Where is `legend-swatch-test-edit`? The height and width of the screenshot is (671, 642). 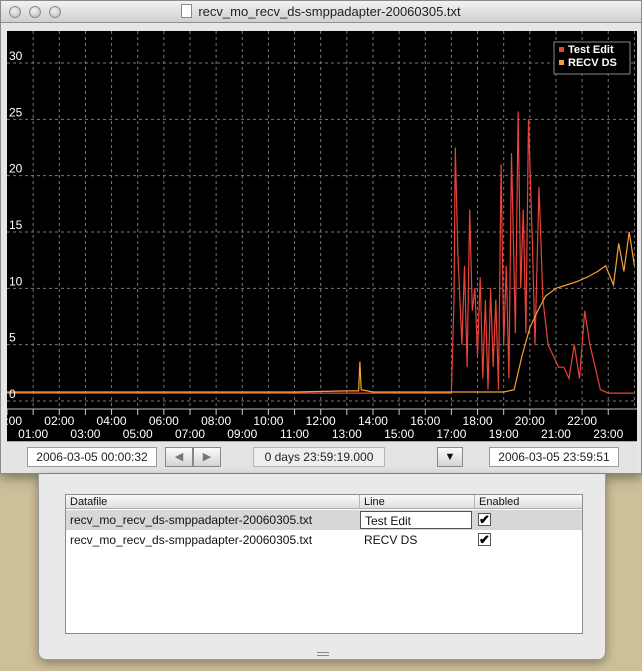 legend-swatch-test-edit is located at coordinates (561, 49).